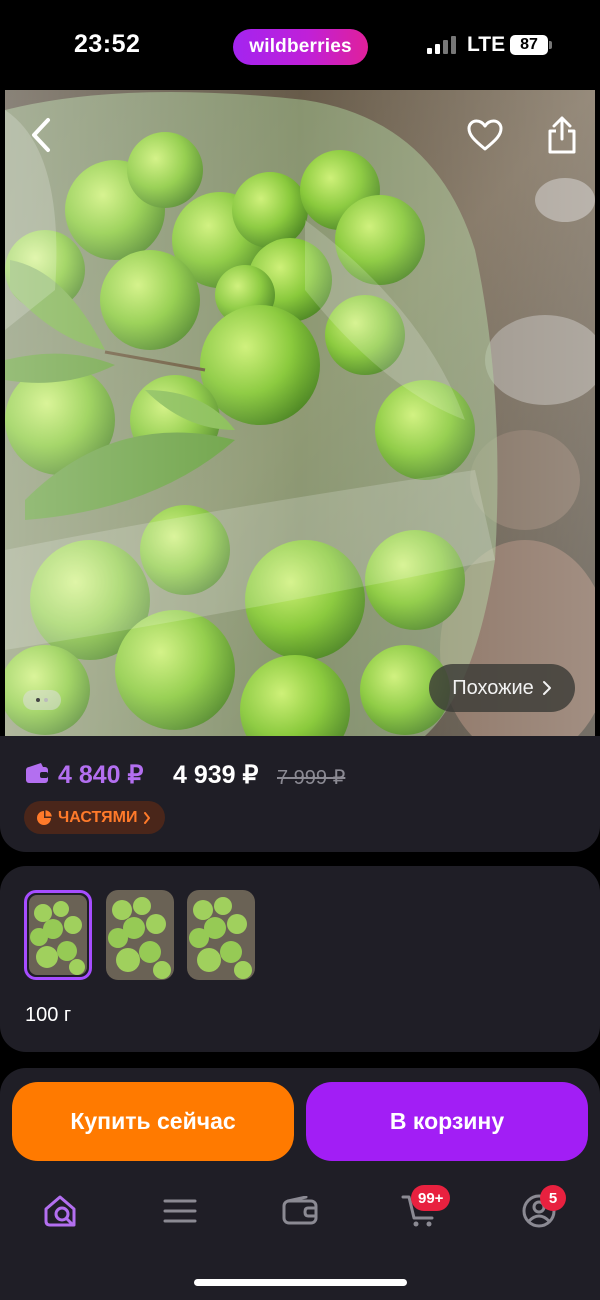 The image size is (600, 1300). What do you see at coordinates (447, 1121) in the screenshot?
I see `add-to-cart-button: В корзину` at bounding box center [447, 1121].